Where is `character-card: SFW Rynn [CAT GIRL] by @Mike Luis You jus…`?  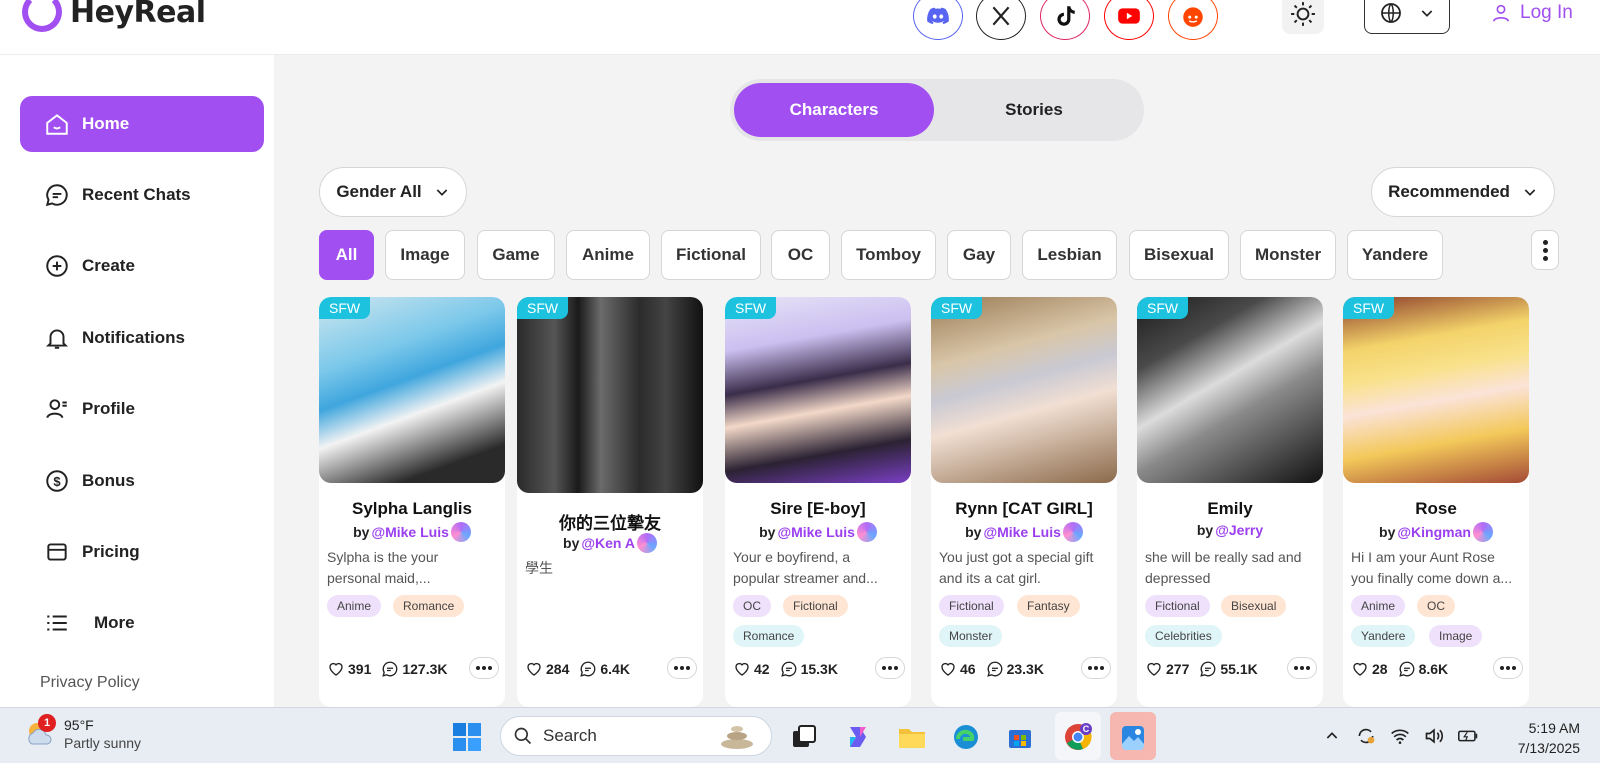
character-card: SFW Rynn [CAT GIRL] by @Mike Luis You jus… is located at coordinates (1024, 502).